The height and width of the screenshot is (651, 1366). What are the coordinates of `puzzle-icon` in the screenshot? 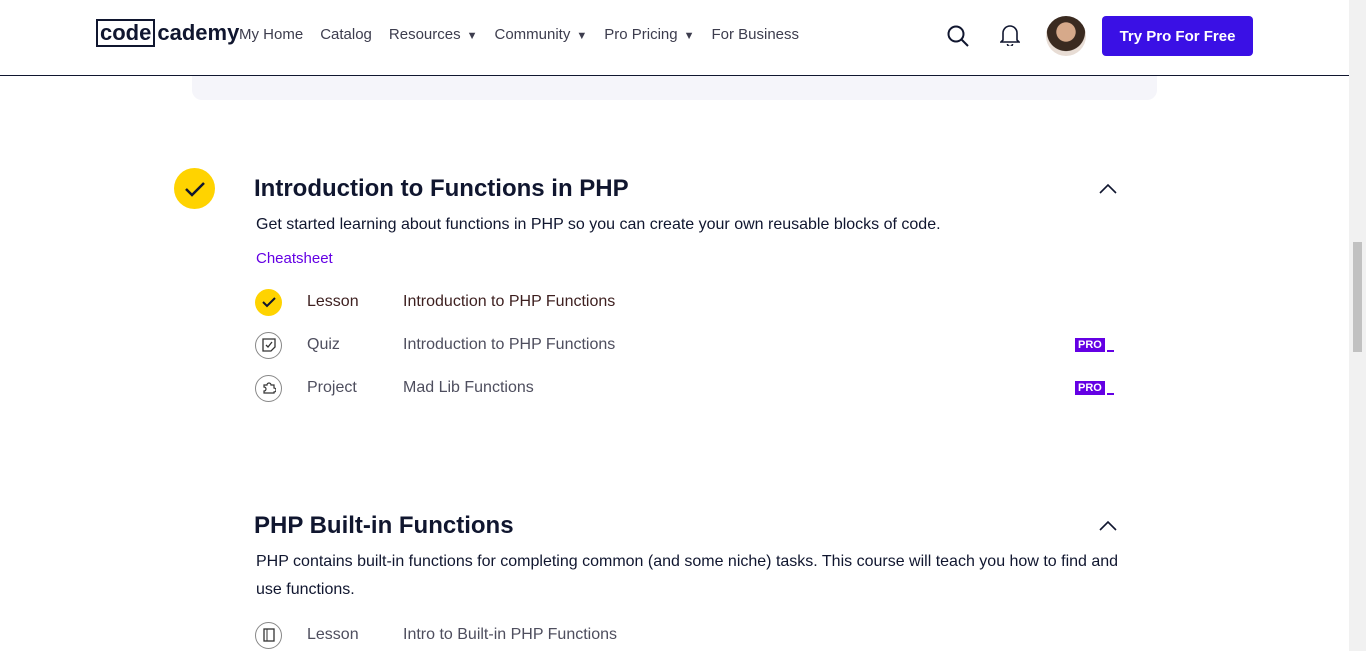 It's located at (268, 388).